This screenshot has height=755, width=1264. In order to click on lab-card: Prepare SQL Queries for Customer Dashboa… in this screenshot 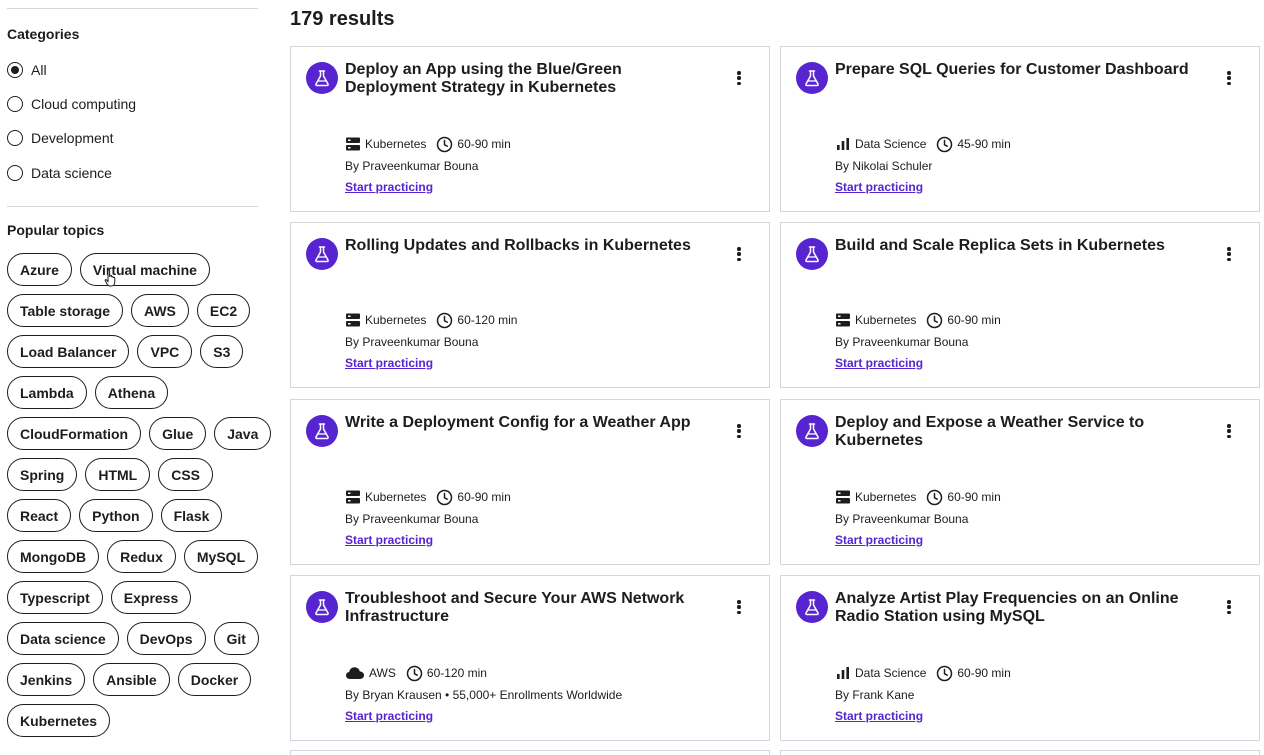, I will do `click(1020, 129)`.